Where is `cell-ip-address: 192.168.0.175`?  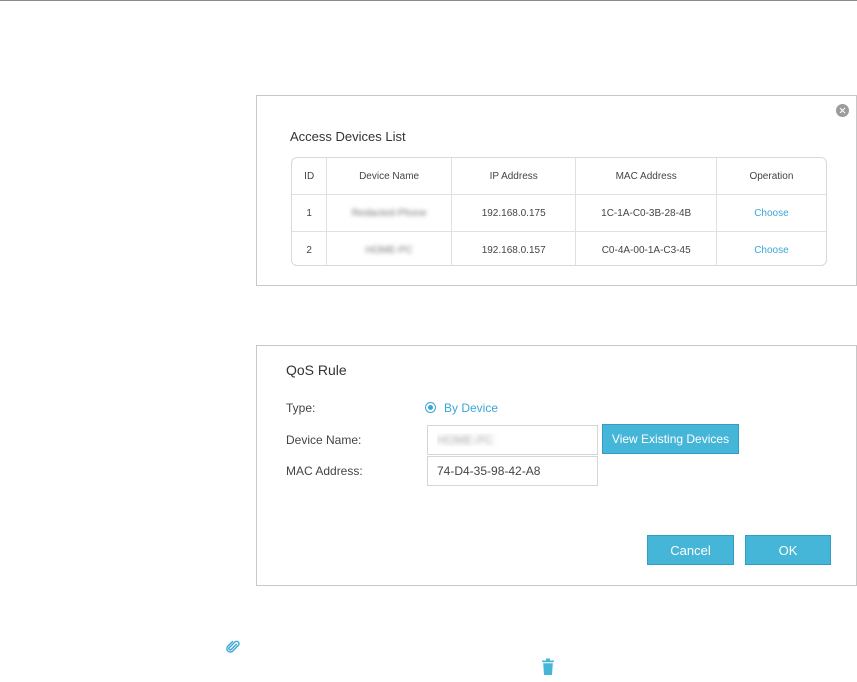 cell-ip-address: 192.168.0.175 is located at coordinates (514, 213).